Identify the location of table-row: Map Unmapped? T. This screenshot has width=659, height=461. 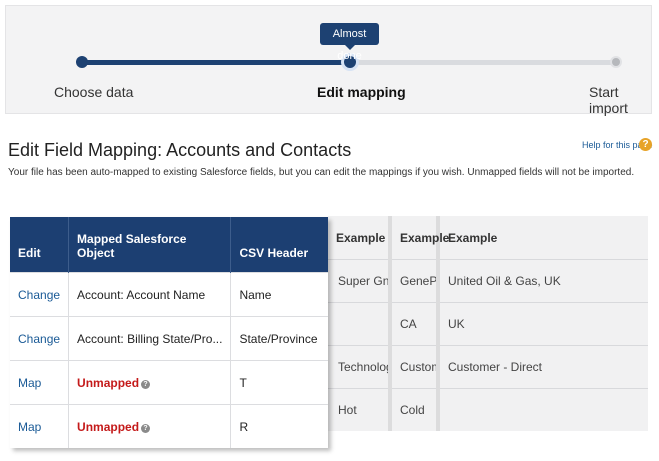
(169, 382).